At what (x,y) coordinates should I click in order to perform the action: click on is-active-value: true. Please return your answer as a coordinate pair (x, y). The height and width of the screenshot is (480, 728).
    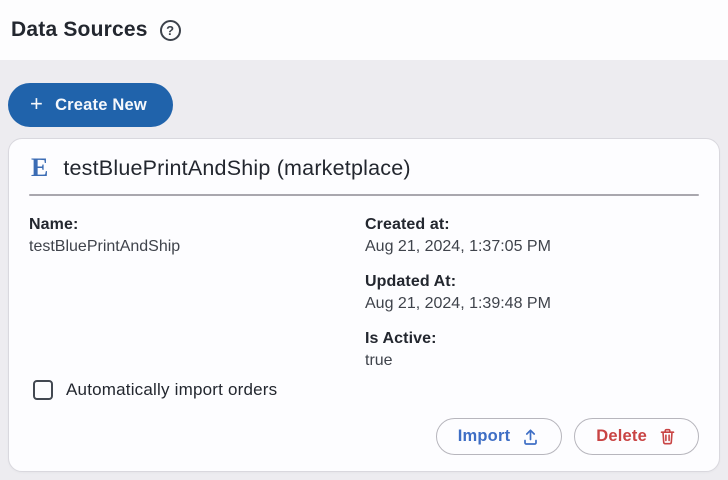
    Looking at the image, I should click on (379, 360).